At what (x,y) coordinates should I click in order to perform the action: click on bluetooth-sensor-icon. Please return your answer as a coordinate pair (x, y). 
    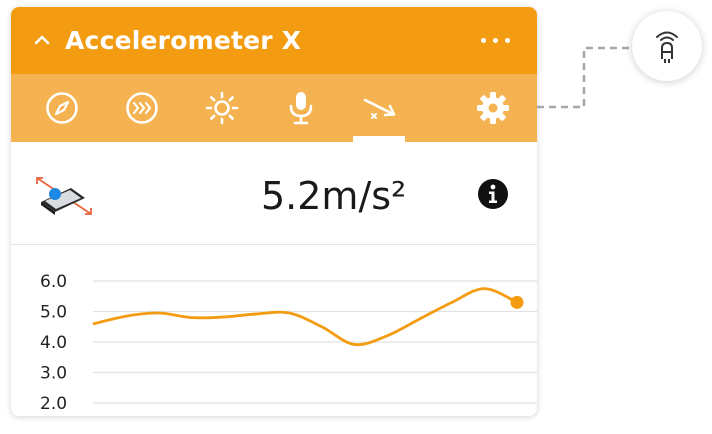
    Looking at the image, I should click on (667, 47).